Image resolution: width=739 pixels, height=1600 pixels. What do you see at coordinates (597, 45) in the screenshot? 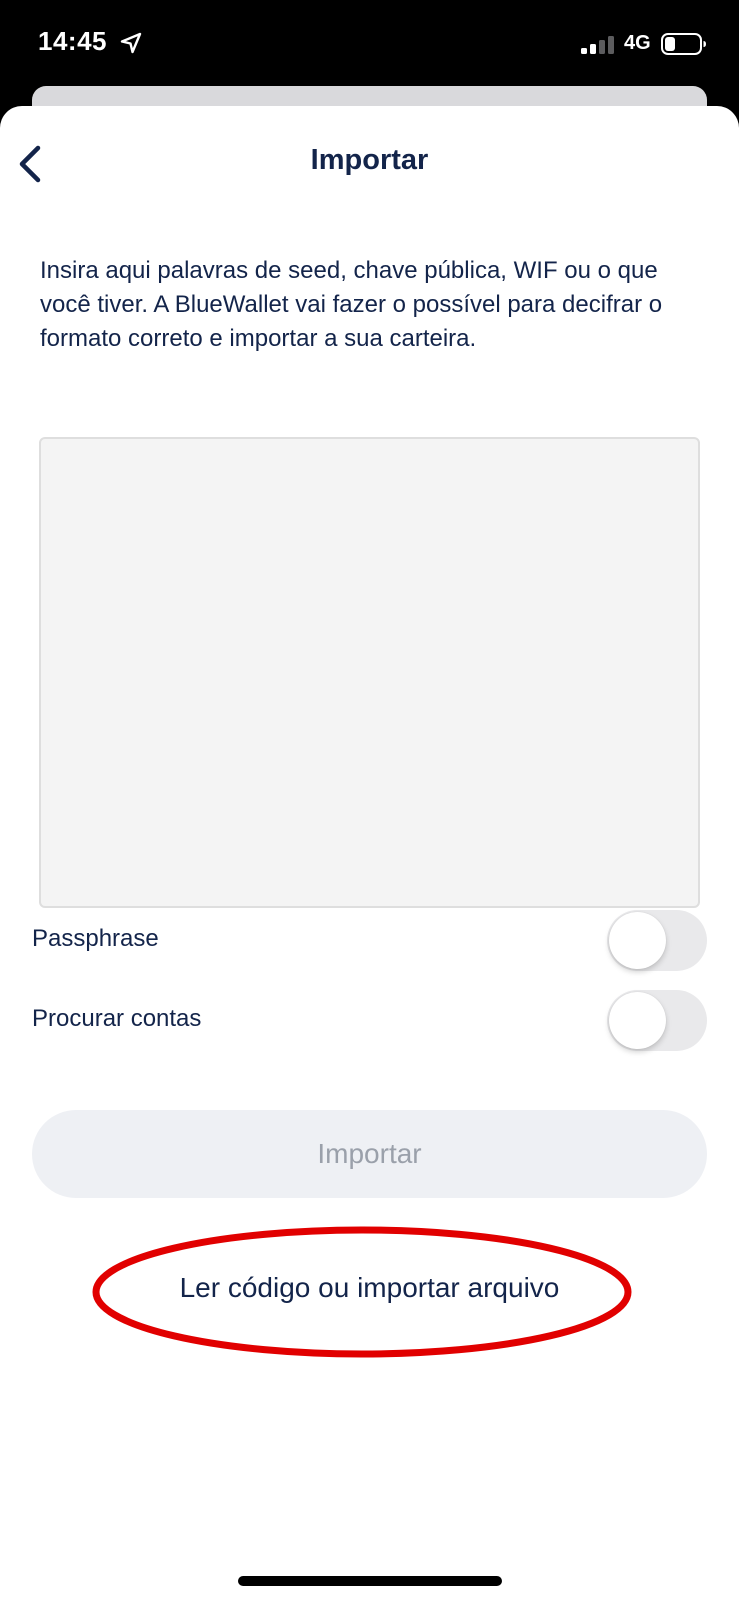
I see `cellular-signal-icon` at bounding box center [597, 45].